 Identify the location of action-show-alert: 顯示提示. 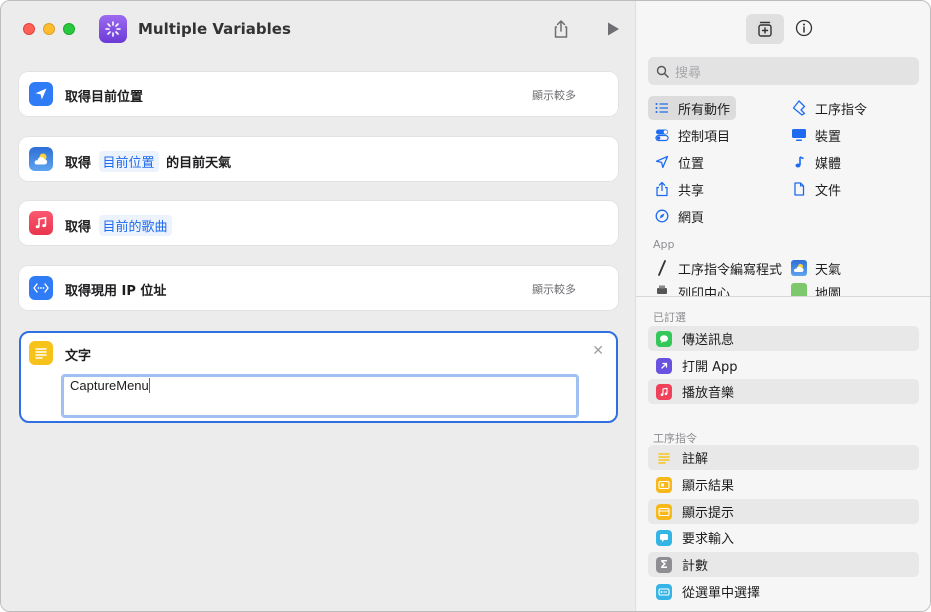
(783, 511).